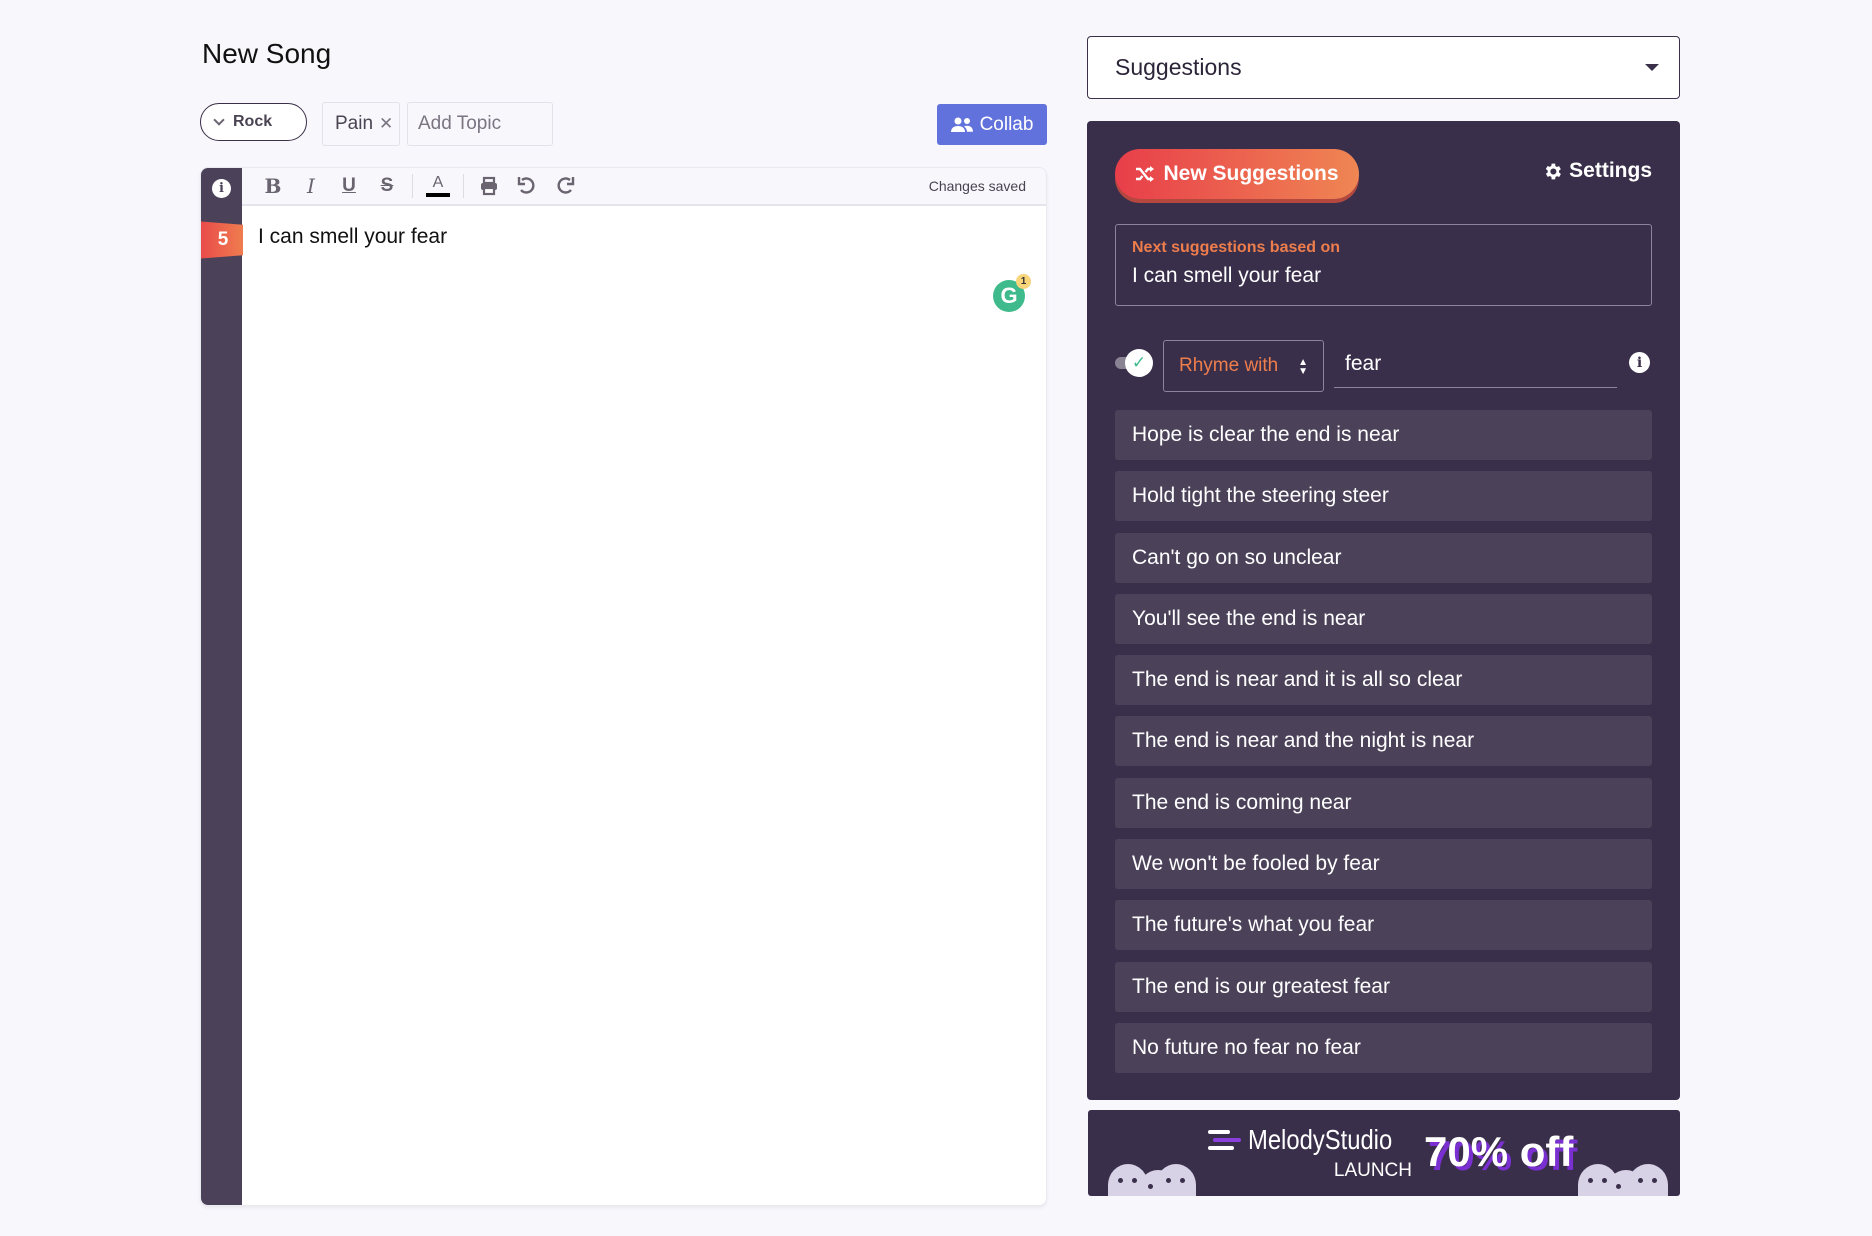  What do you see at coordinates (1475, 364) in the screenshot?
I see `rhyme-word-input` at bounding box center [1475, 364].